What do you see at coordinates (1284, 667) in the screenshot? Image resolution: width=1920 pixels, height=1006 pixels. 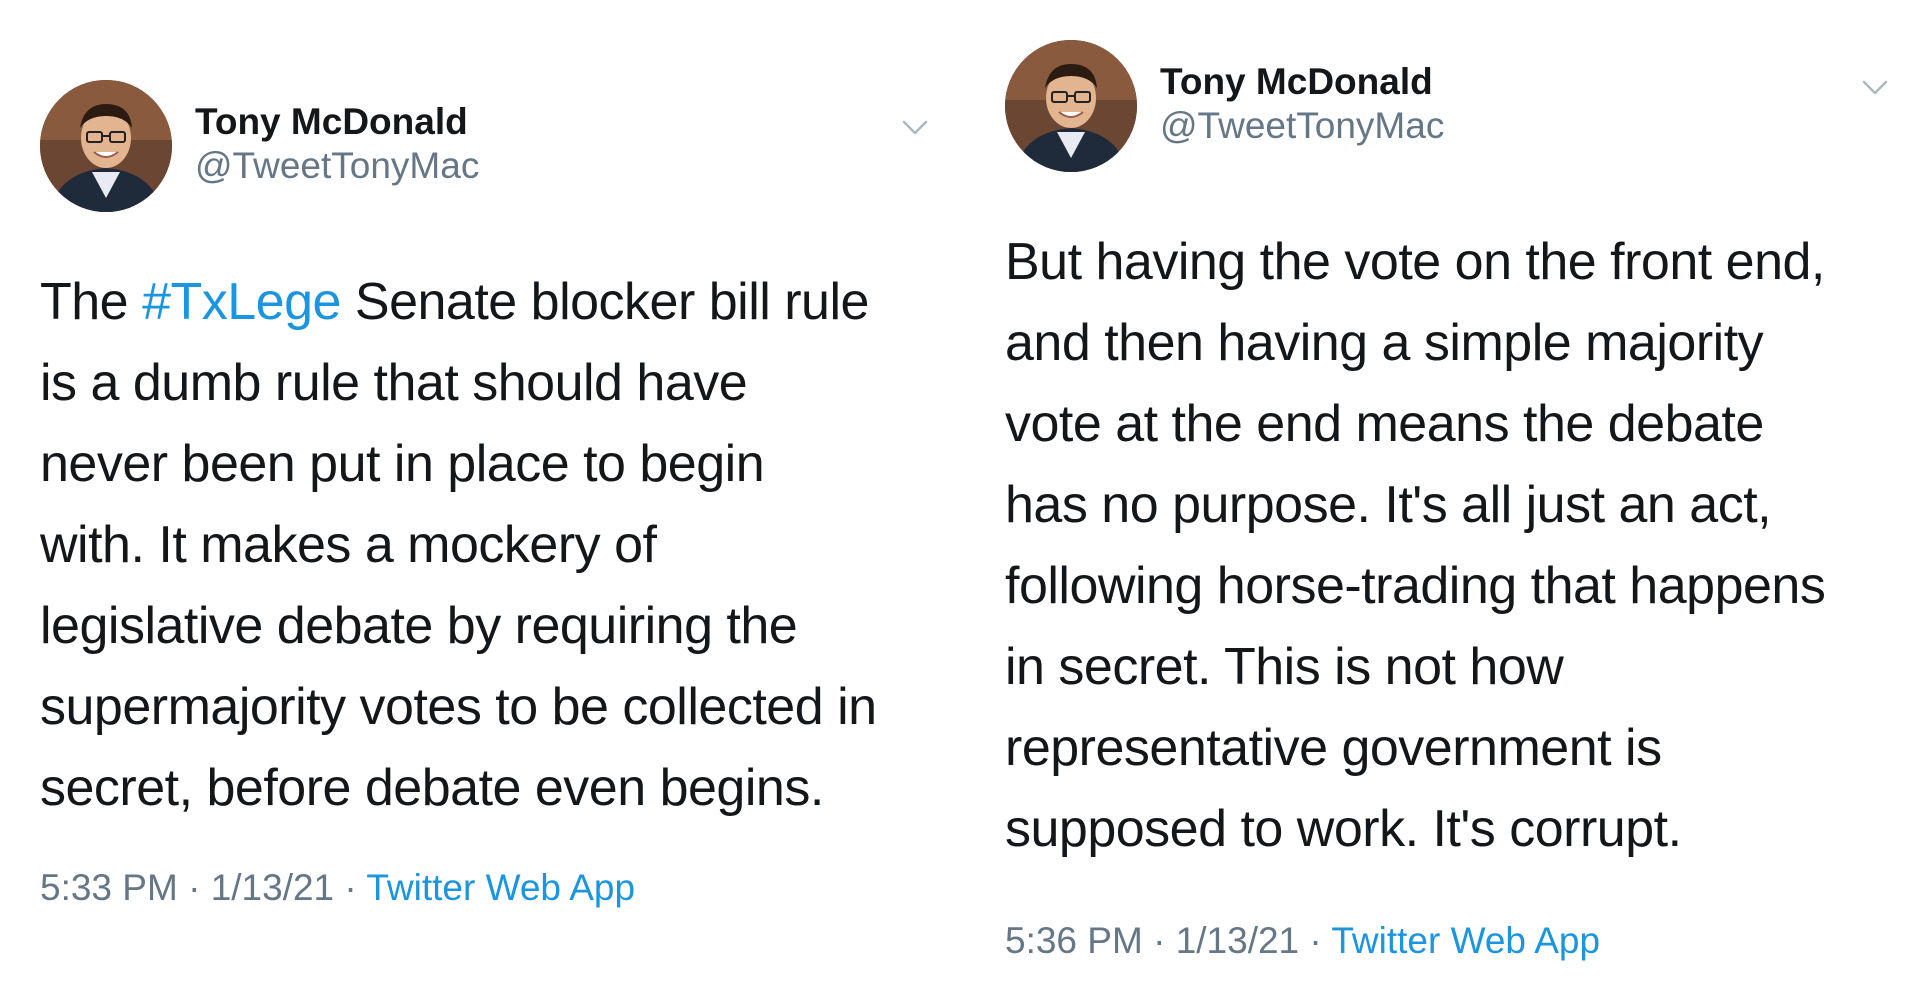 I see `tweet-text-line: in secret. This is not how` at bounding box center [1284, 667].